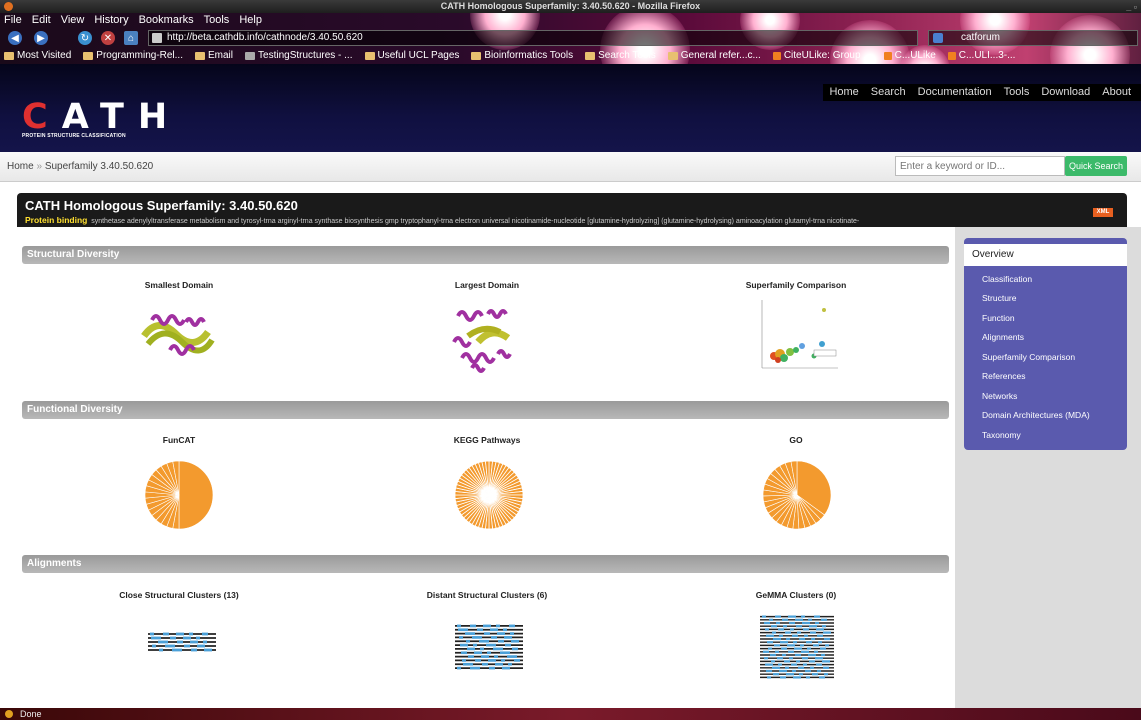 The width and height of the screenshot is (1141, 720). What do you see at coordinates (489, 647) in the screenshot?
I see `distant-clusters-alignment` at bounding box center [489, 647].